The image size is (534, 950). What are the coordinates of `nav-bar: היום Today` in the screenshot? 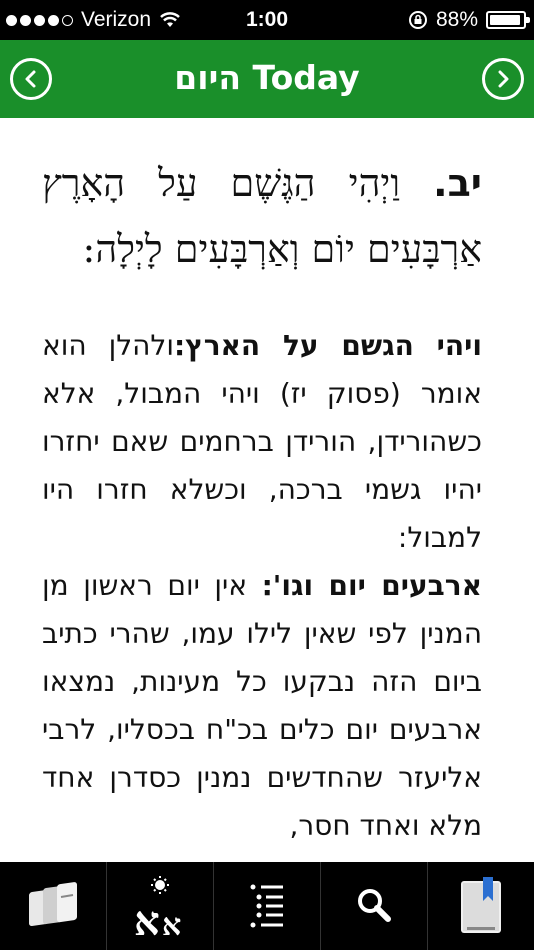 It's located at (267, 79).